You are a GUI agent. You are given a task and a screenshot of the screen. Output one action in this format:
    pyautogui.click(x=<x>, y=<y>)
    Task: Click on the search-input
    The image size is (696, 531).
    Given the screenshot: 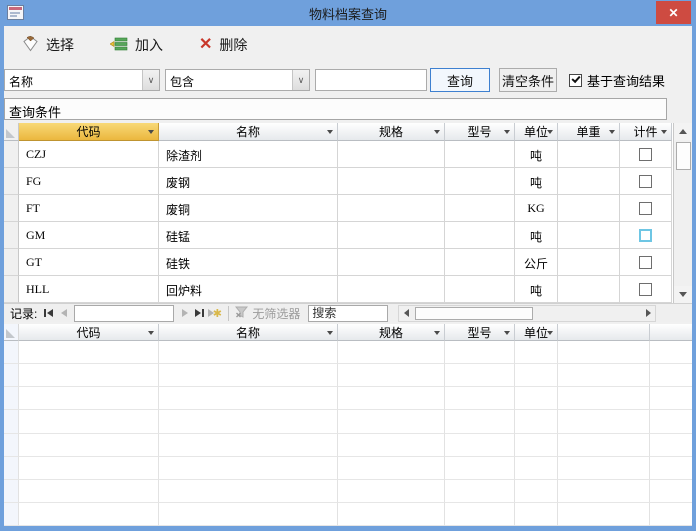 What is the action you would take?
    pyautogui.click(x=348, y=313)
    